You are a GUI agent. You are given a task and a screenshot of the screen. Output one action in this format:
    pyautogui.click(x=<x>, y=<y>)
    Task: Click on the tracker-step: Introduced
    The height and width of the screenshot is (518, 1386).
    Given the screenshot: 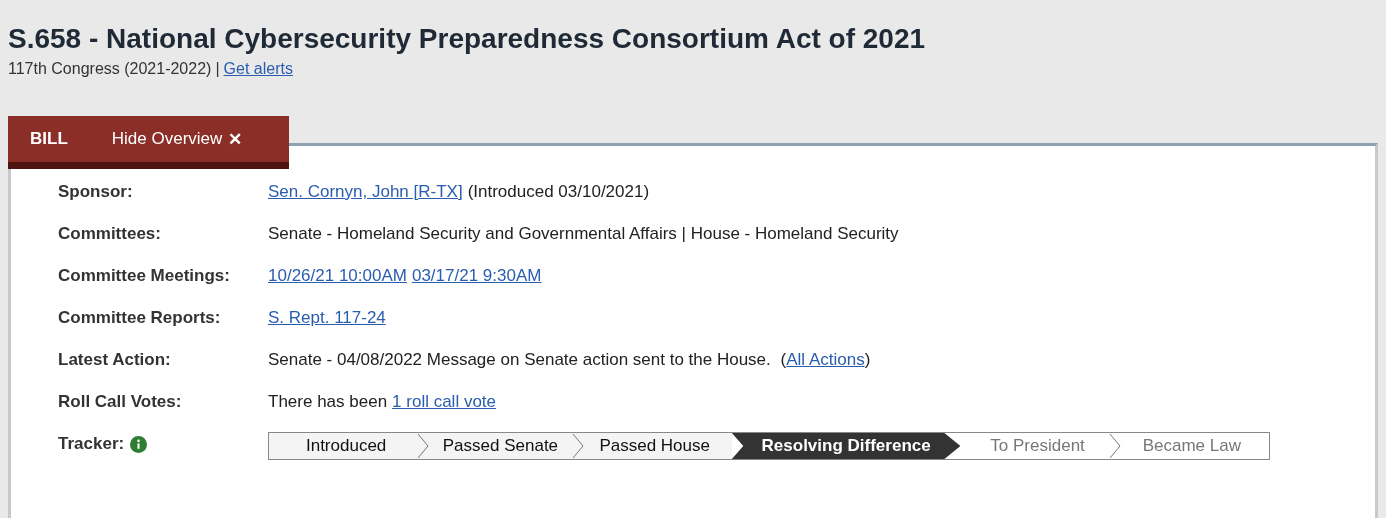 What is the action you would take?
    pyautogui.click(x=346, y=446)
    